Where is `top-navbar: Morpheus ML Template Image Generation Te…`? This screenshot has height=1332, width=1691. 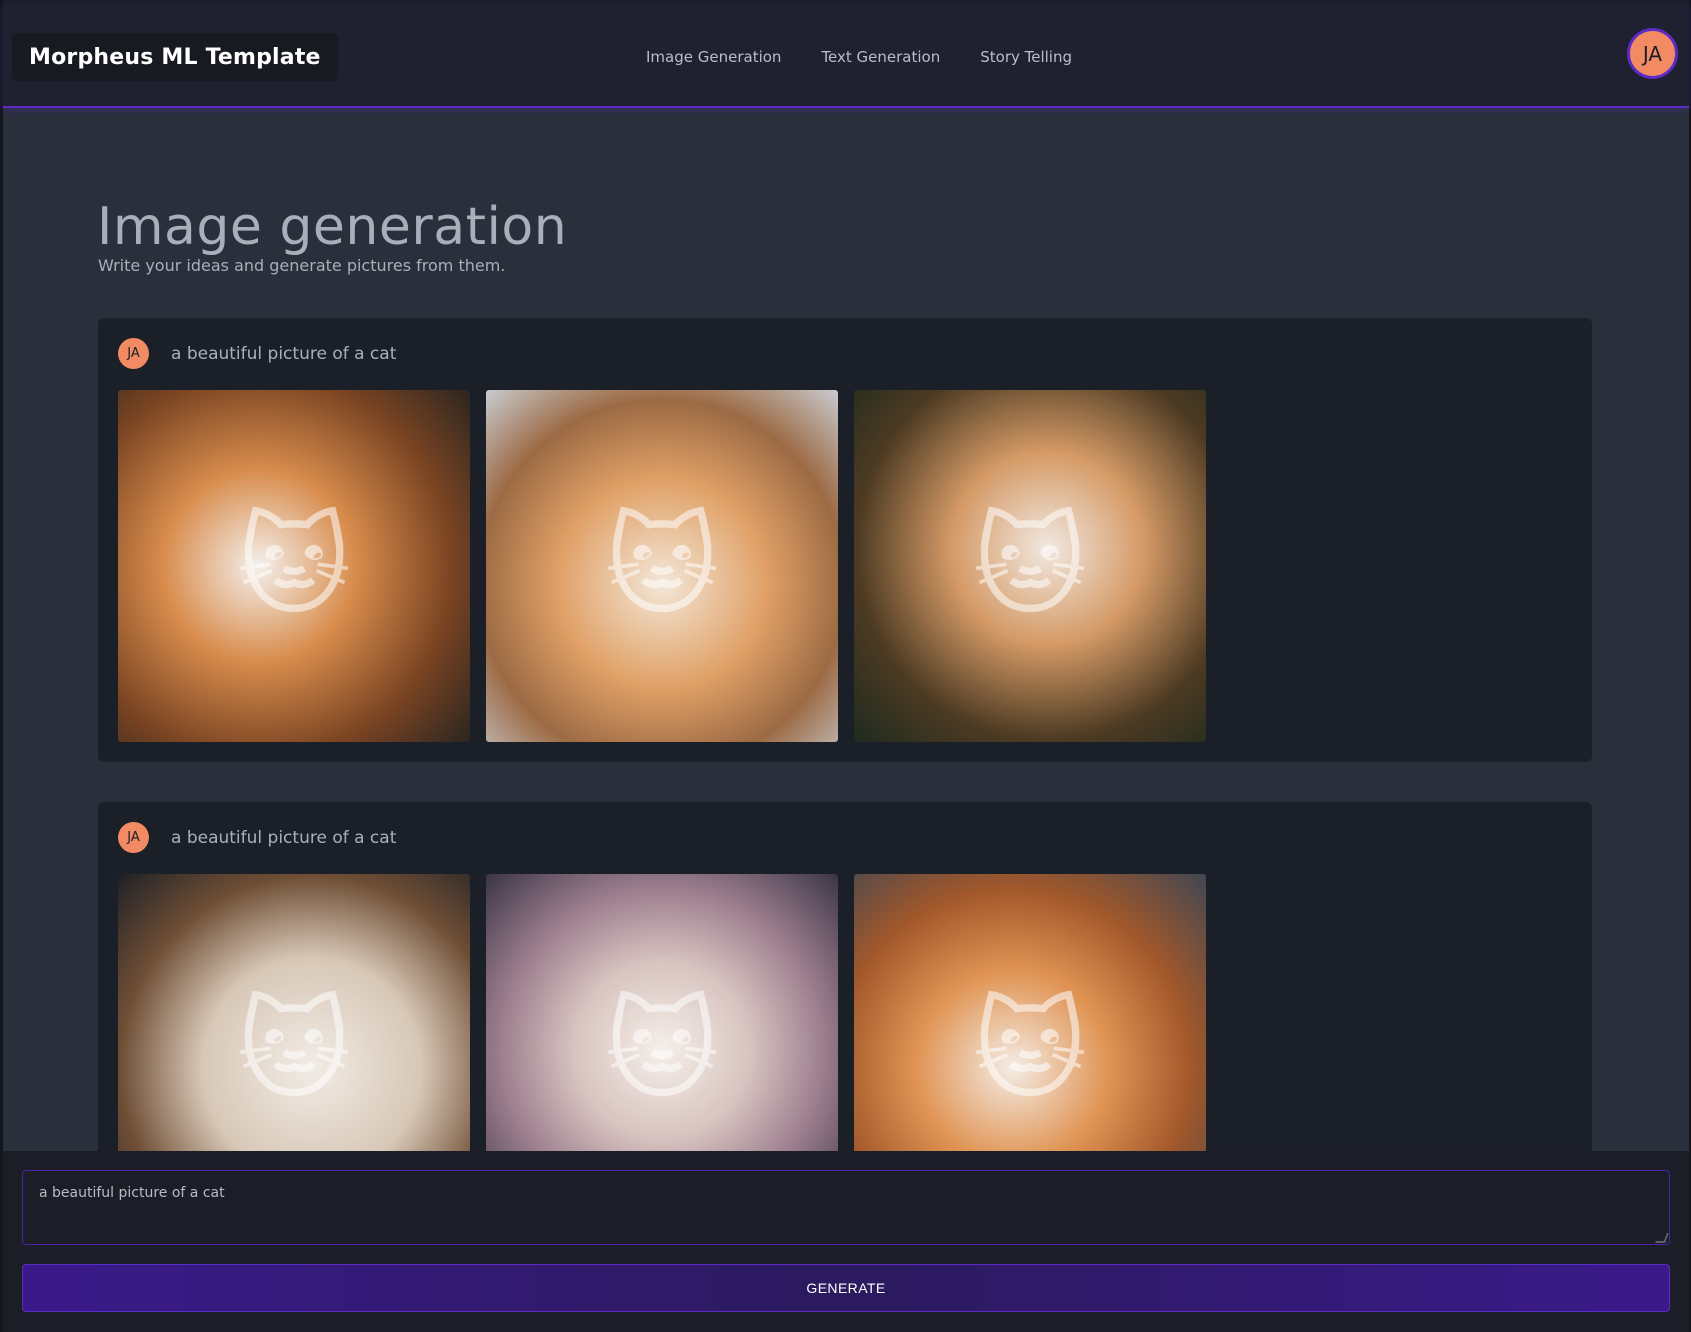 top-navbar: Morpheus ML Template Image Generation Te… is located at coordinates (846, 55).